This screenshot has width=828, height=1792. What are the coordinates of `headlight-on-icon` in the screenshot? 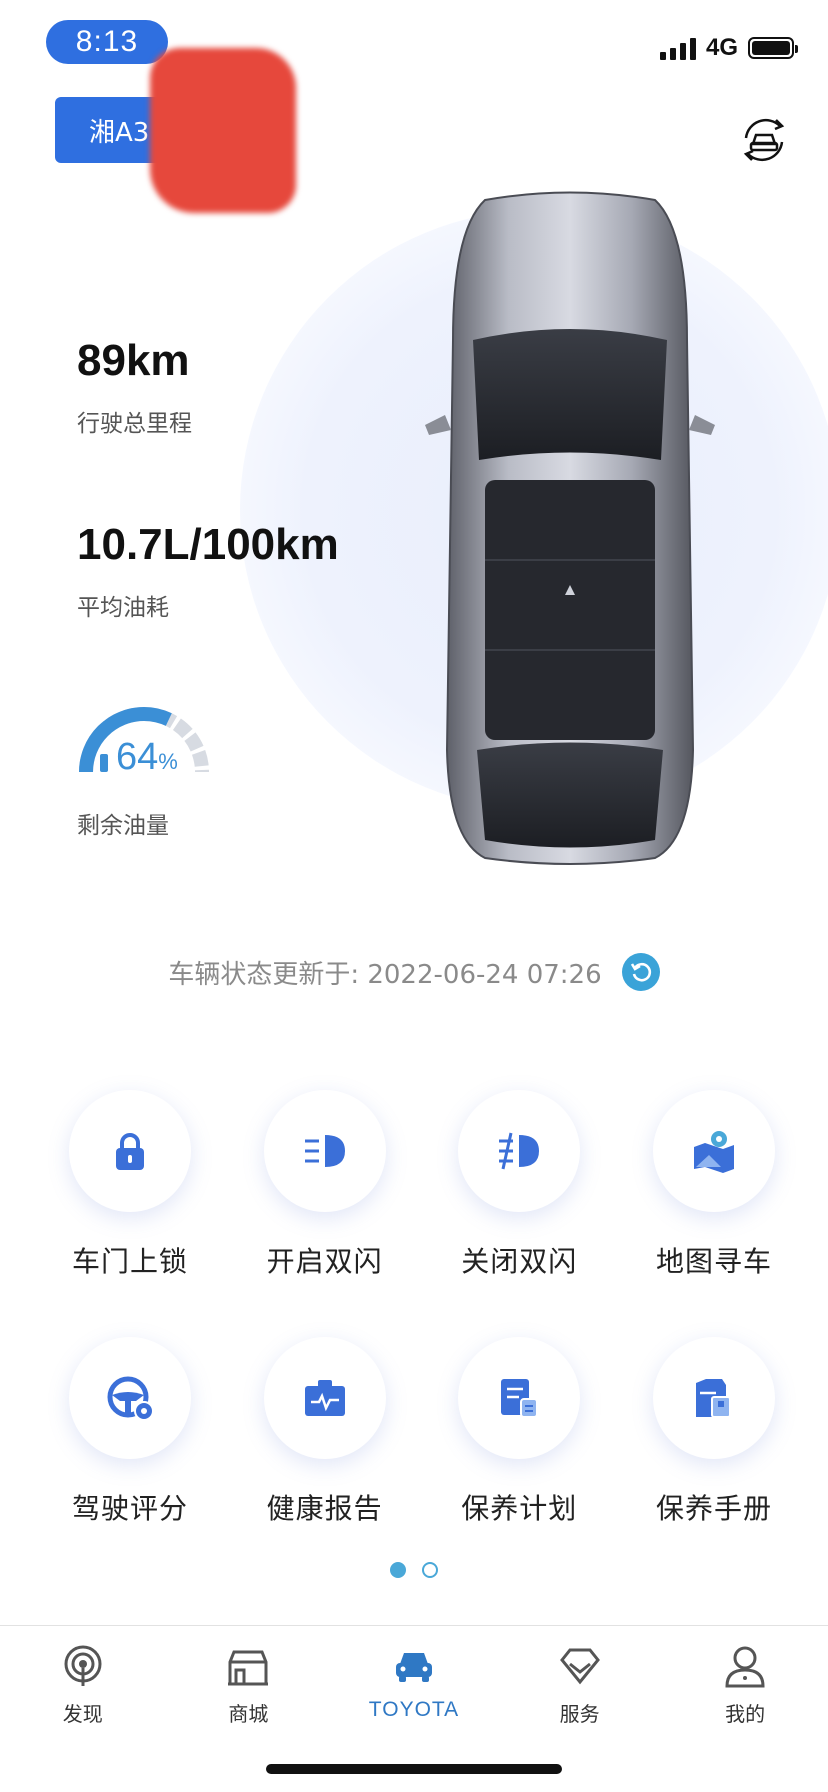 It's located at (324, 1151).